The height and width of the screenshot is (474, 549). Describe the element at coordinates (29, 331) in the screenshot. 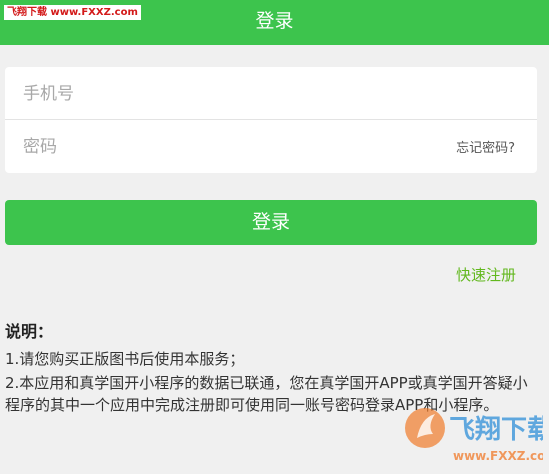

I see `notes-heading: 说明：` at that location.